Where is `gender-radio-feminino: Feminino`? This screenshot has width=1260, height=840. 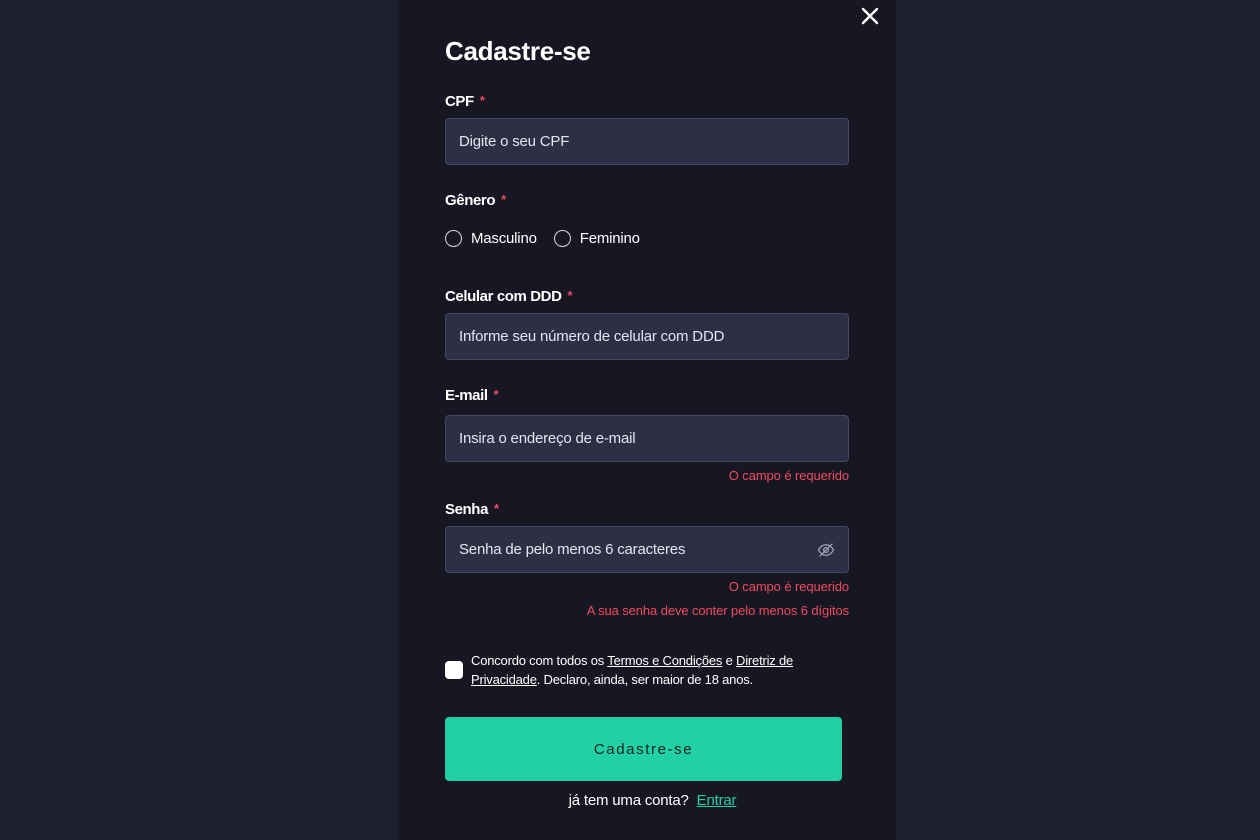
gender-radio-feminino: Feminino is located at coordinates (596, 238).